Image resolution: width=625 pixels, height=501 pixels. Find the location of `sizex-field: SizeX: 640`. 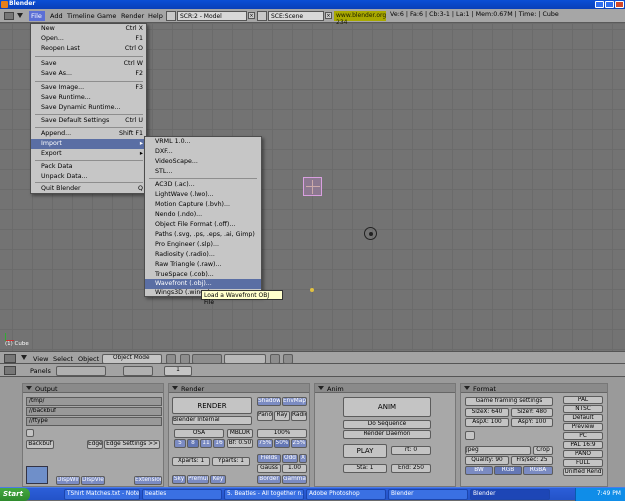

sizex-field: SizeX: 640 is located at coordinates (487, 412).